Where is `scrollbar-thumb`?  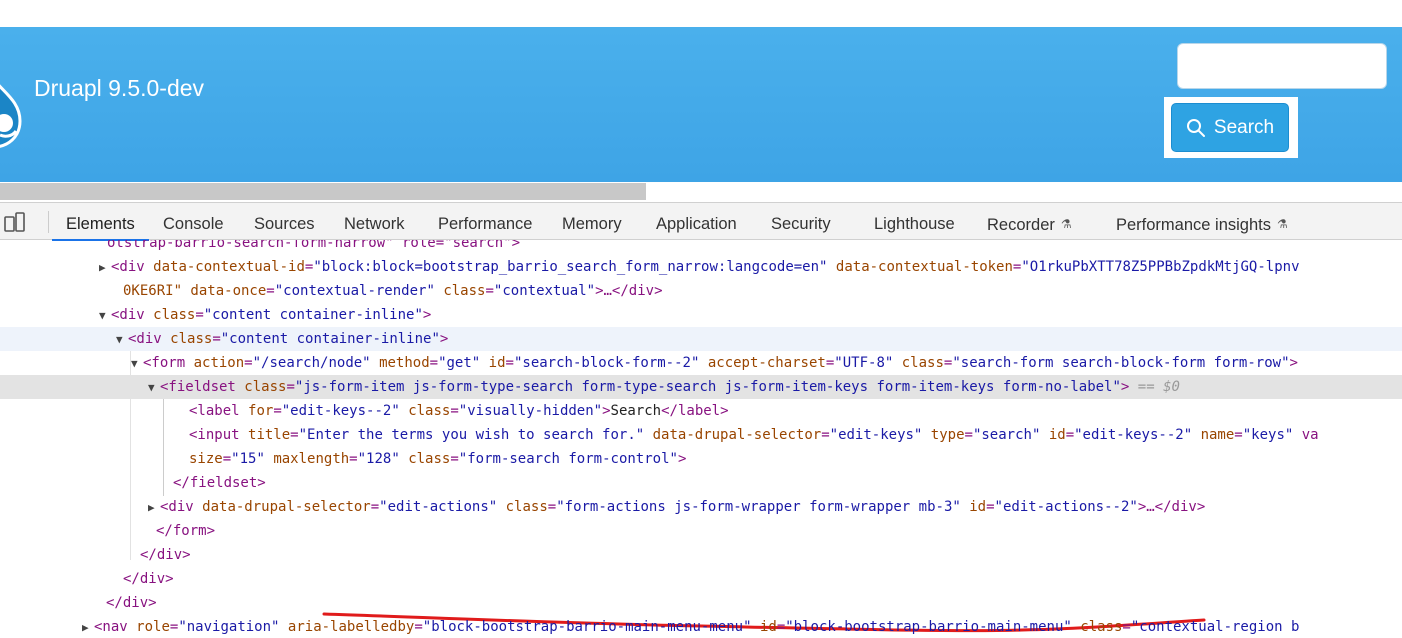 scrollbar-thumb is located at coordinates (323, 191).